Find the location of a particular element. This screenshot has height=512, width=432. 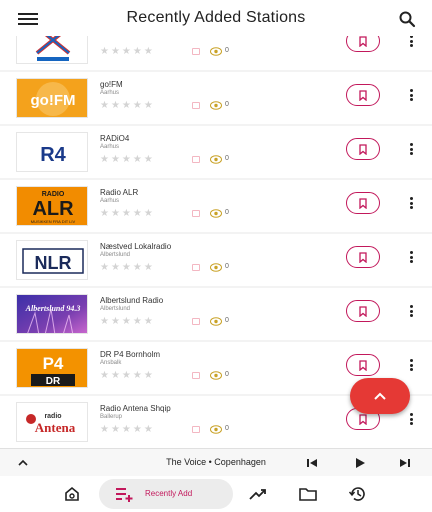

station-city: Ballerup is located at coordinates (111, 417).